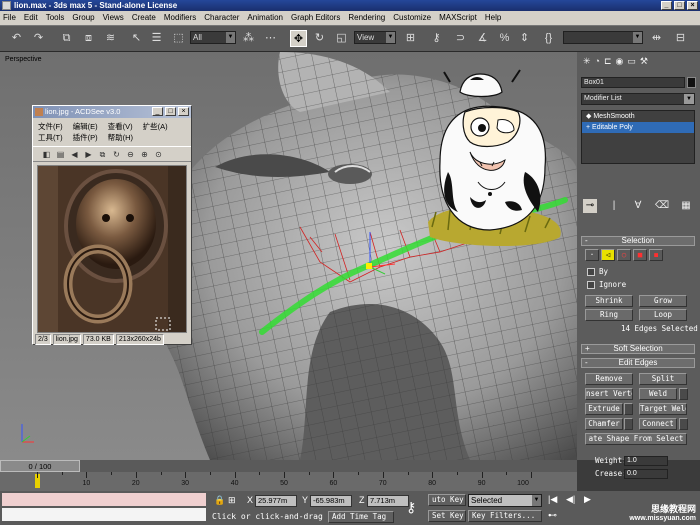 The width and height of the screenshot is (700, 525). Describe the element at coordinates (592, 255) in the screenshot. I see `vertex-mode-icon: ·` at that location.